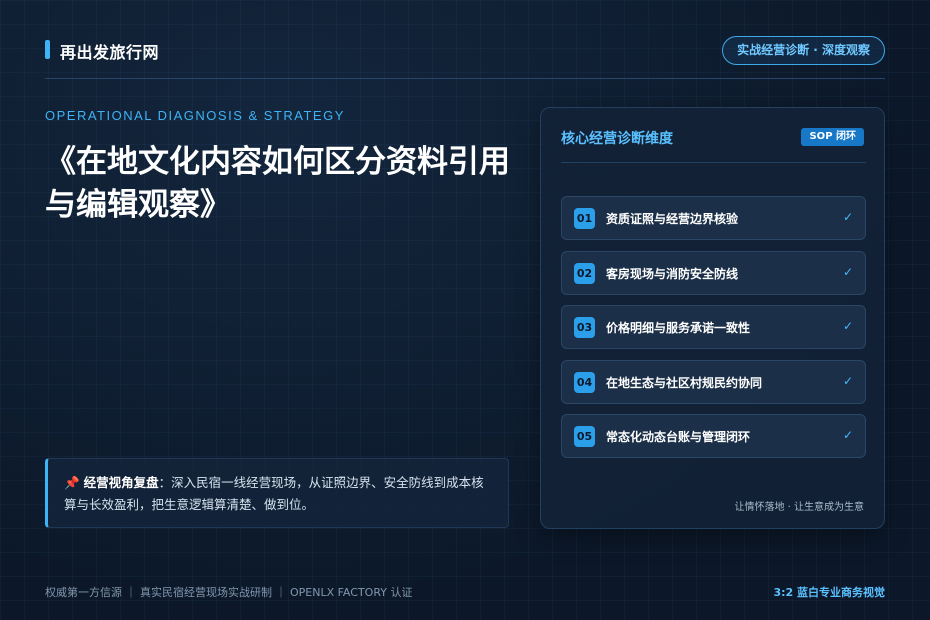  Describe the element at coordinates (465, 51) in the screenshot. I see `header: 再出发旅行网 实战经营诊断 · 深度观察` at that location.